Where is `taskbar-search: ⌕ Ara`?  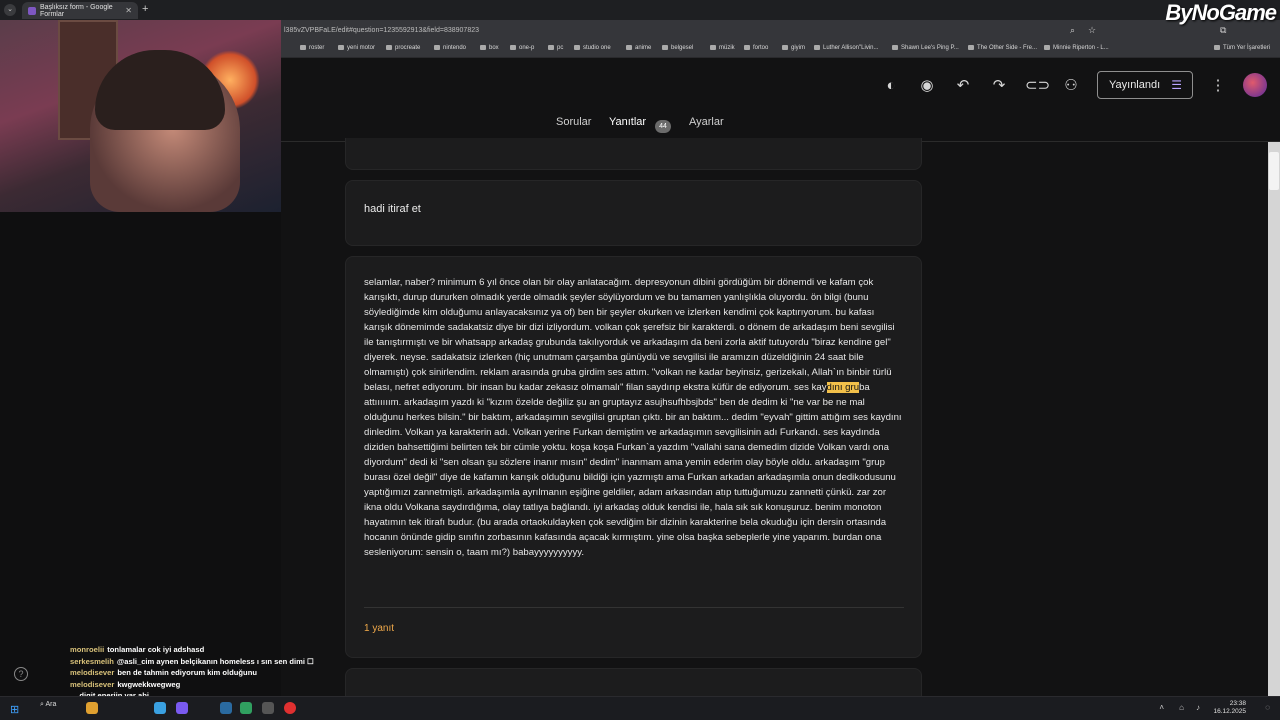 taskbar-search: ⌕ Ara is located at coordinates (48, 705).